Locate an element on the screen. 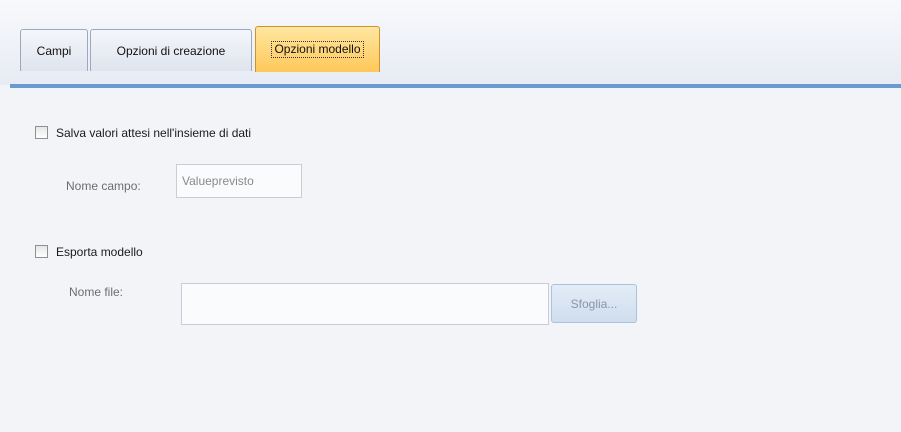  tab-opzioni-di-creazione: Opzioni di creazione is located at coordinates (171, 50).